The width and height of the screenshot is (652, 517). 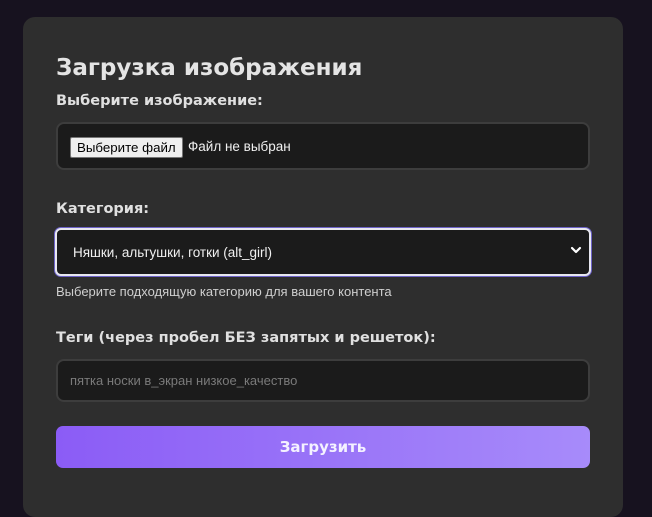 What do you see at coordinates (323, 252) in the screenshot?
I see `category-select: Няшки, альтушки, готки (alt_girl)` at bounding box center [323, 252].